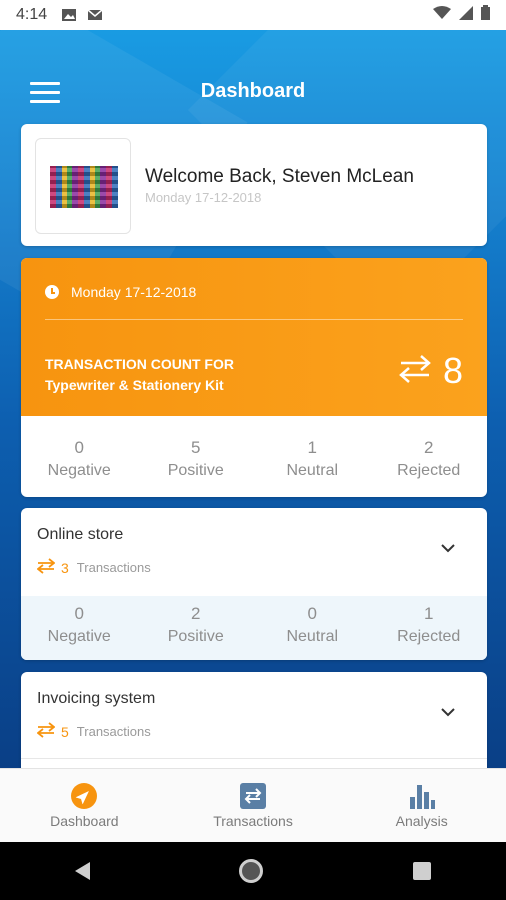 The height and width of the screenshot is (900, 506). I want to click on stat-rejected: 1 Rejected, so click(429, 632).